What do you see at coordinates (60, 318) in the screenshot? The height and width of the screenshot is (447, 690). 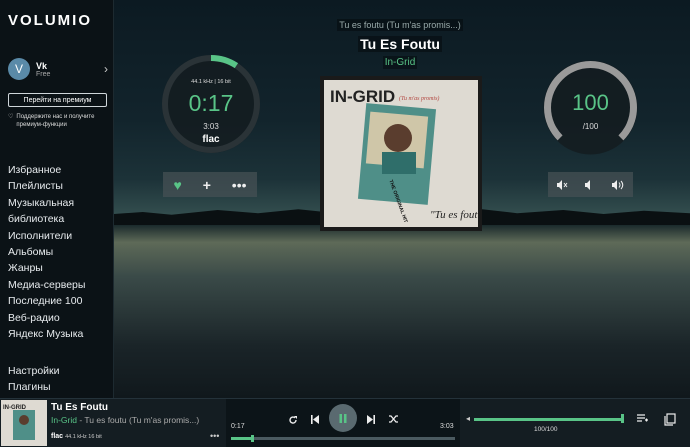 I see `sidebar-item-web-radio: Веб-радио` at bounding box center [60, 318].